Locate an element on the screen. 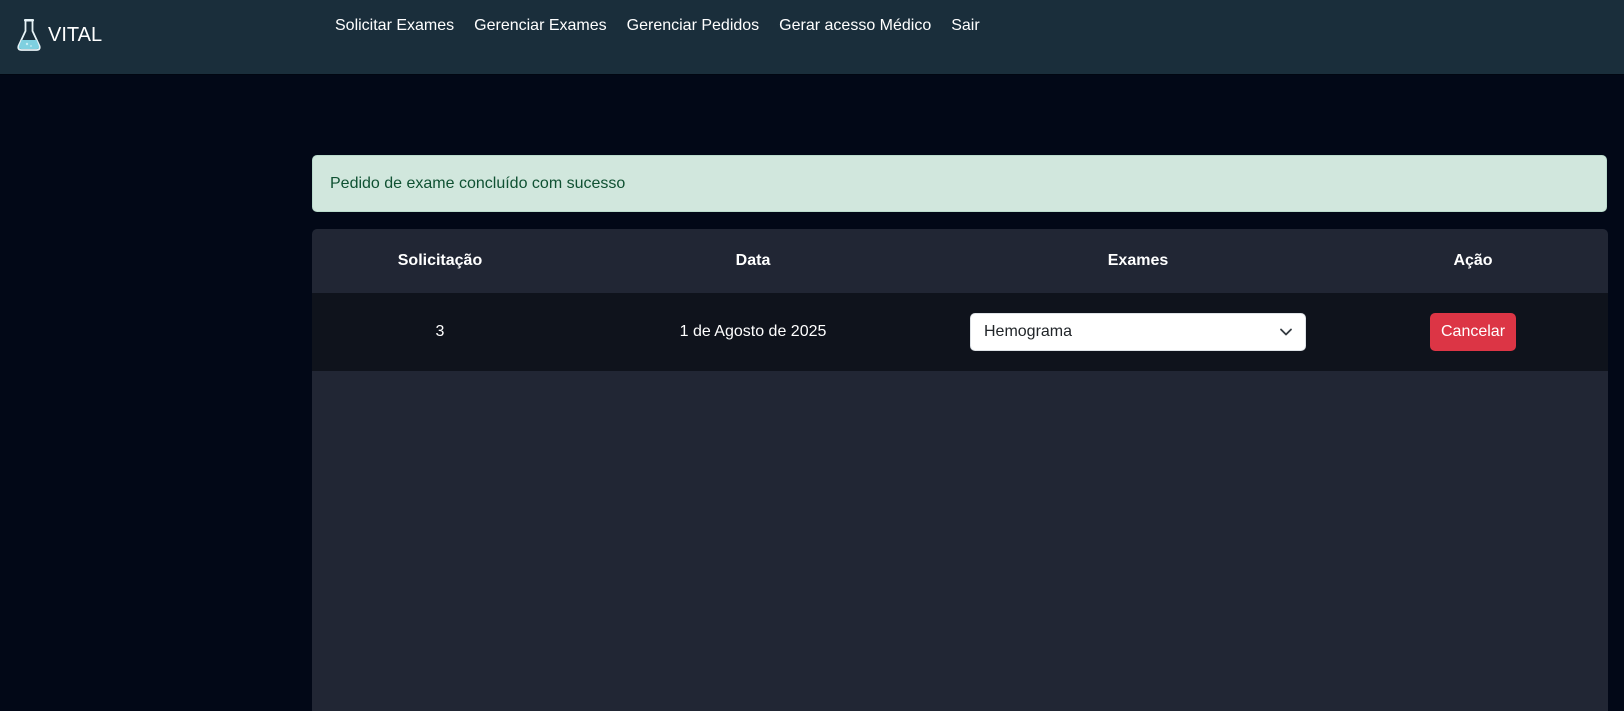 The height and width of the screenshot is (711, 1624). exames-select: Hemograma is located at coordinates (1138, 332).